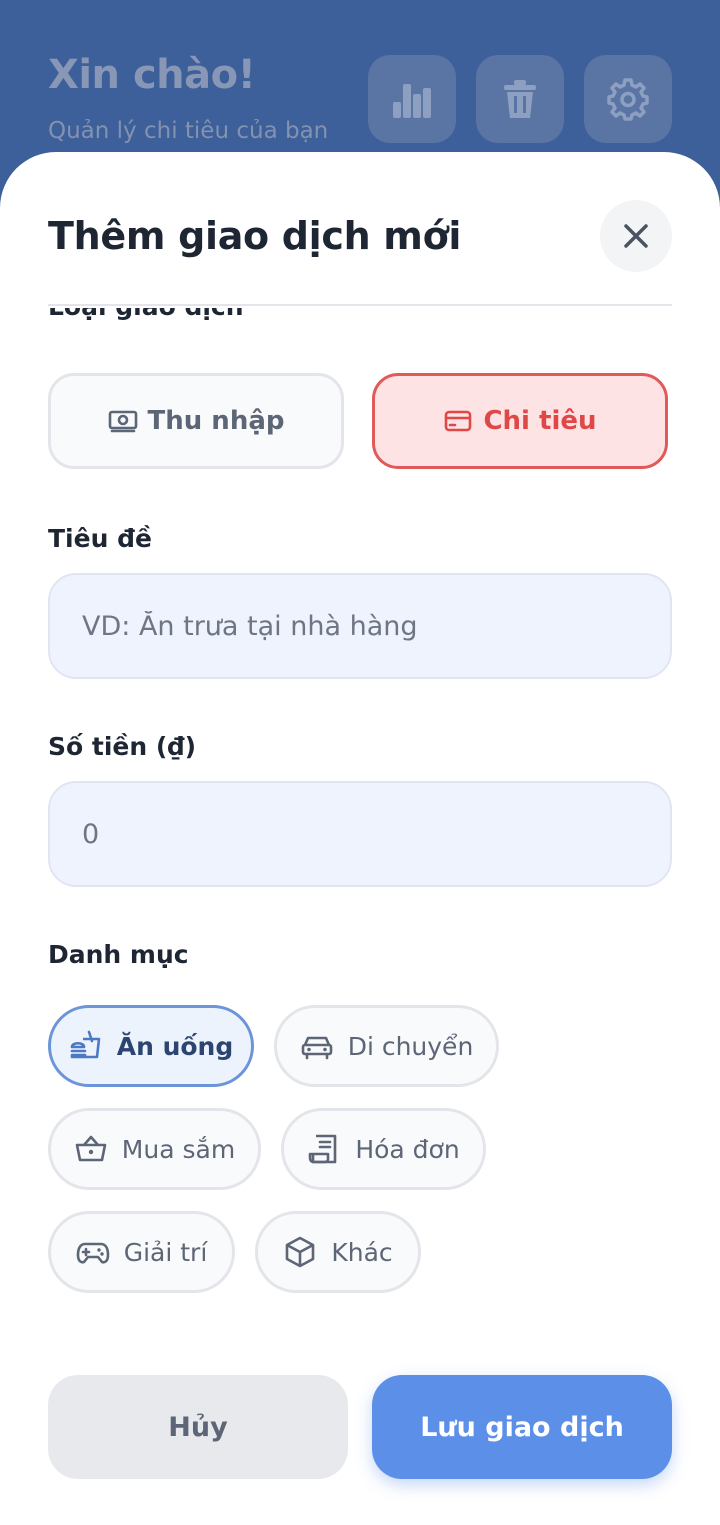 This screenshot has width=720, height=1525. What do you see at coordinates (91, 1148) in the screenshot?
I see `basket-icon` at bounding box center [91, 1148].